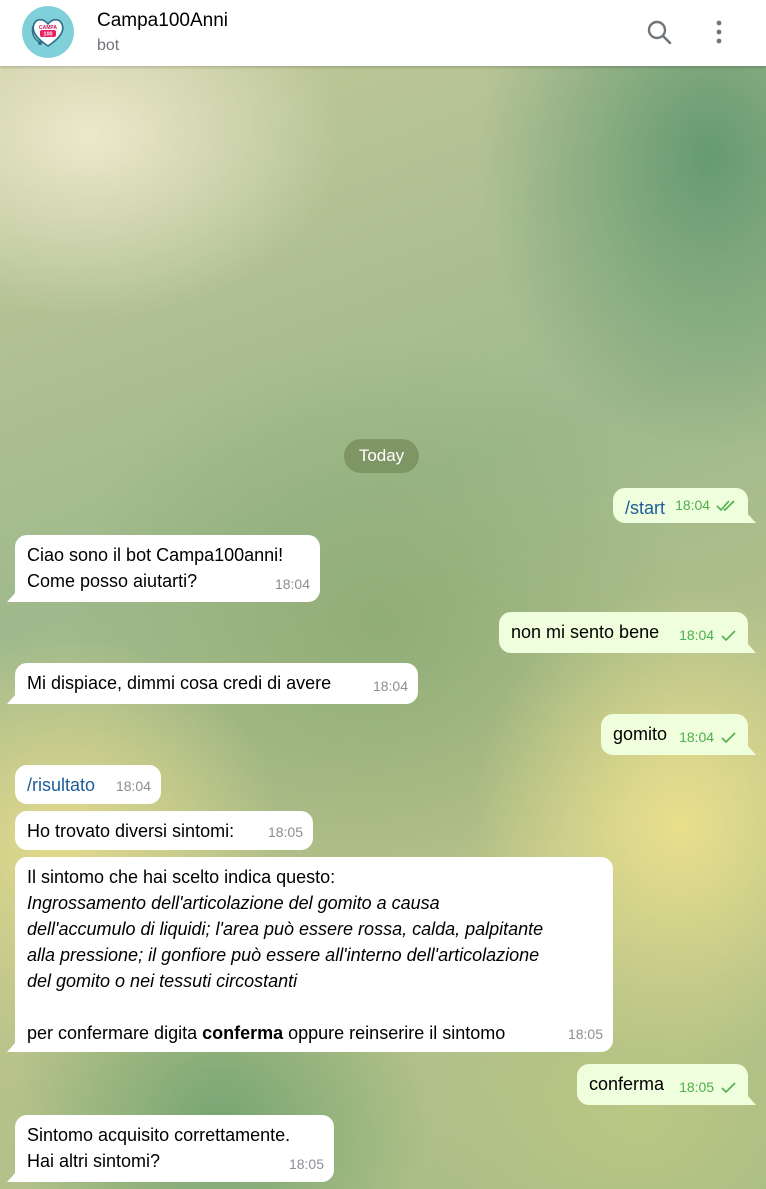 Image resolution: width=766 pixels, height=1189 pixels. I want to click on svg-text: 100, so click(47, 35).